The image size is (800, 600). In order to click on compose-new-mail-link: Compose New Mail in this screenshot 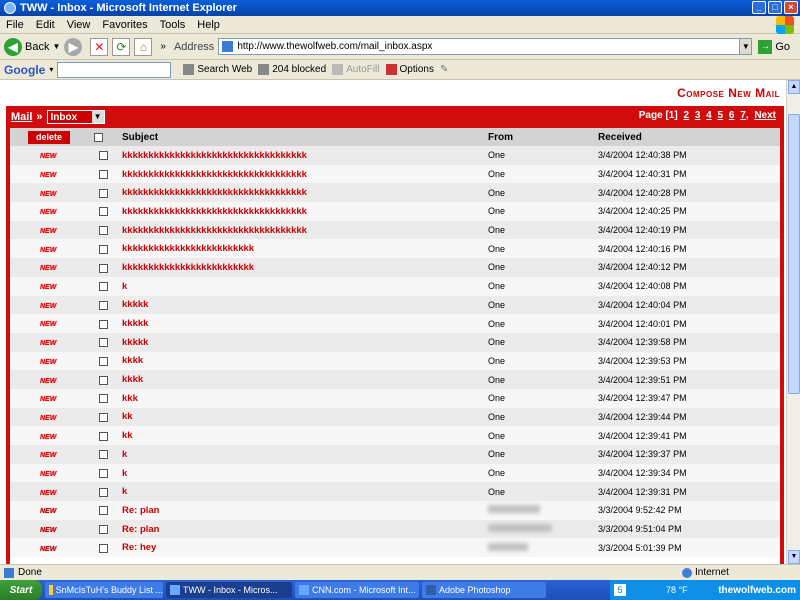, I will do `click(728, 93)`.